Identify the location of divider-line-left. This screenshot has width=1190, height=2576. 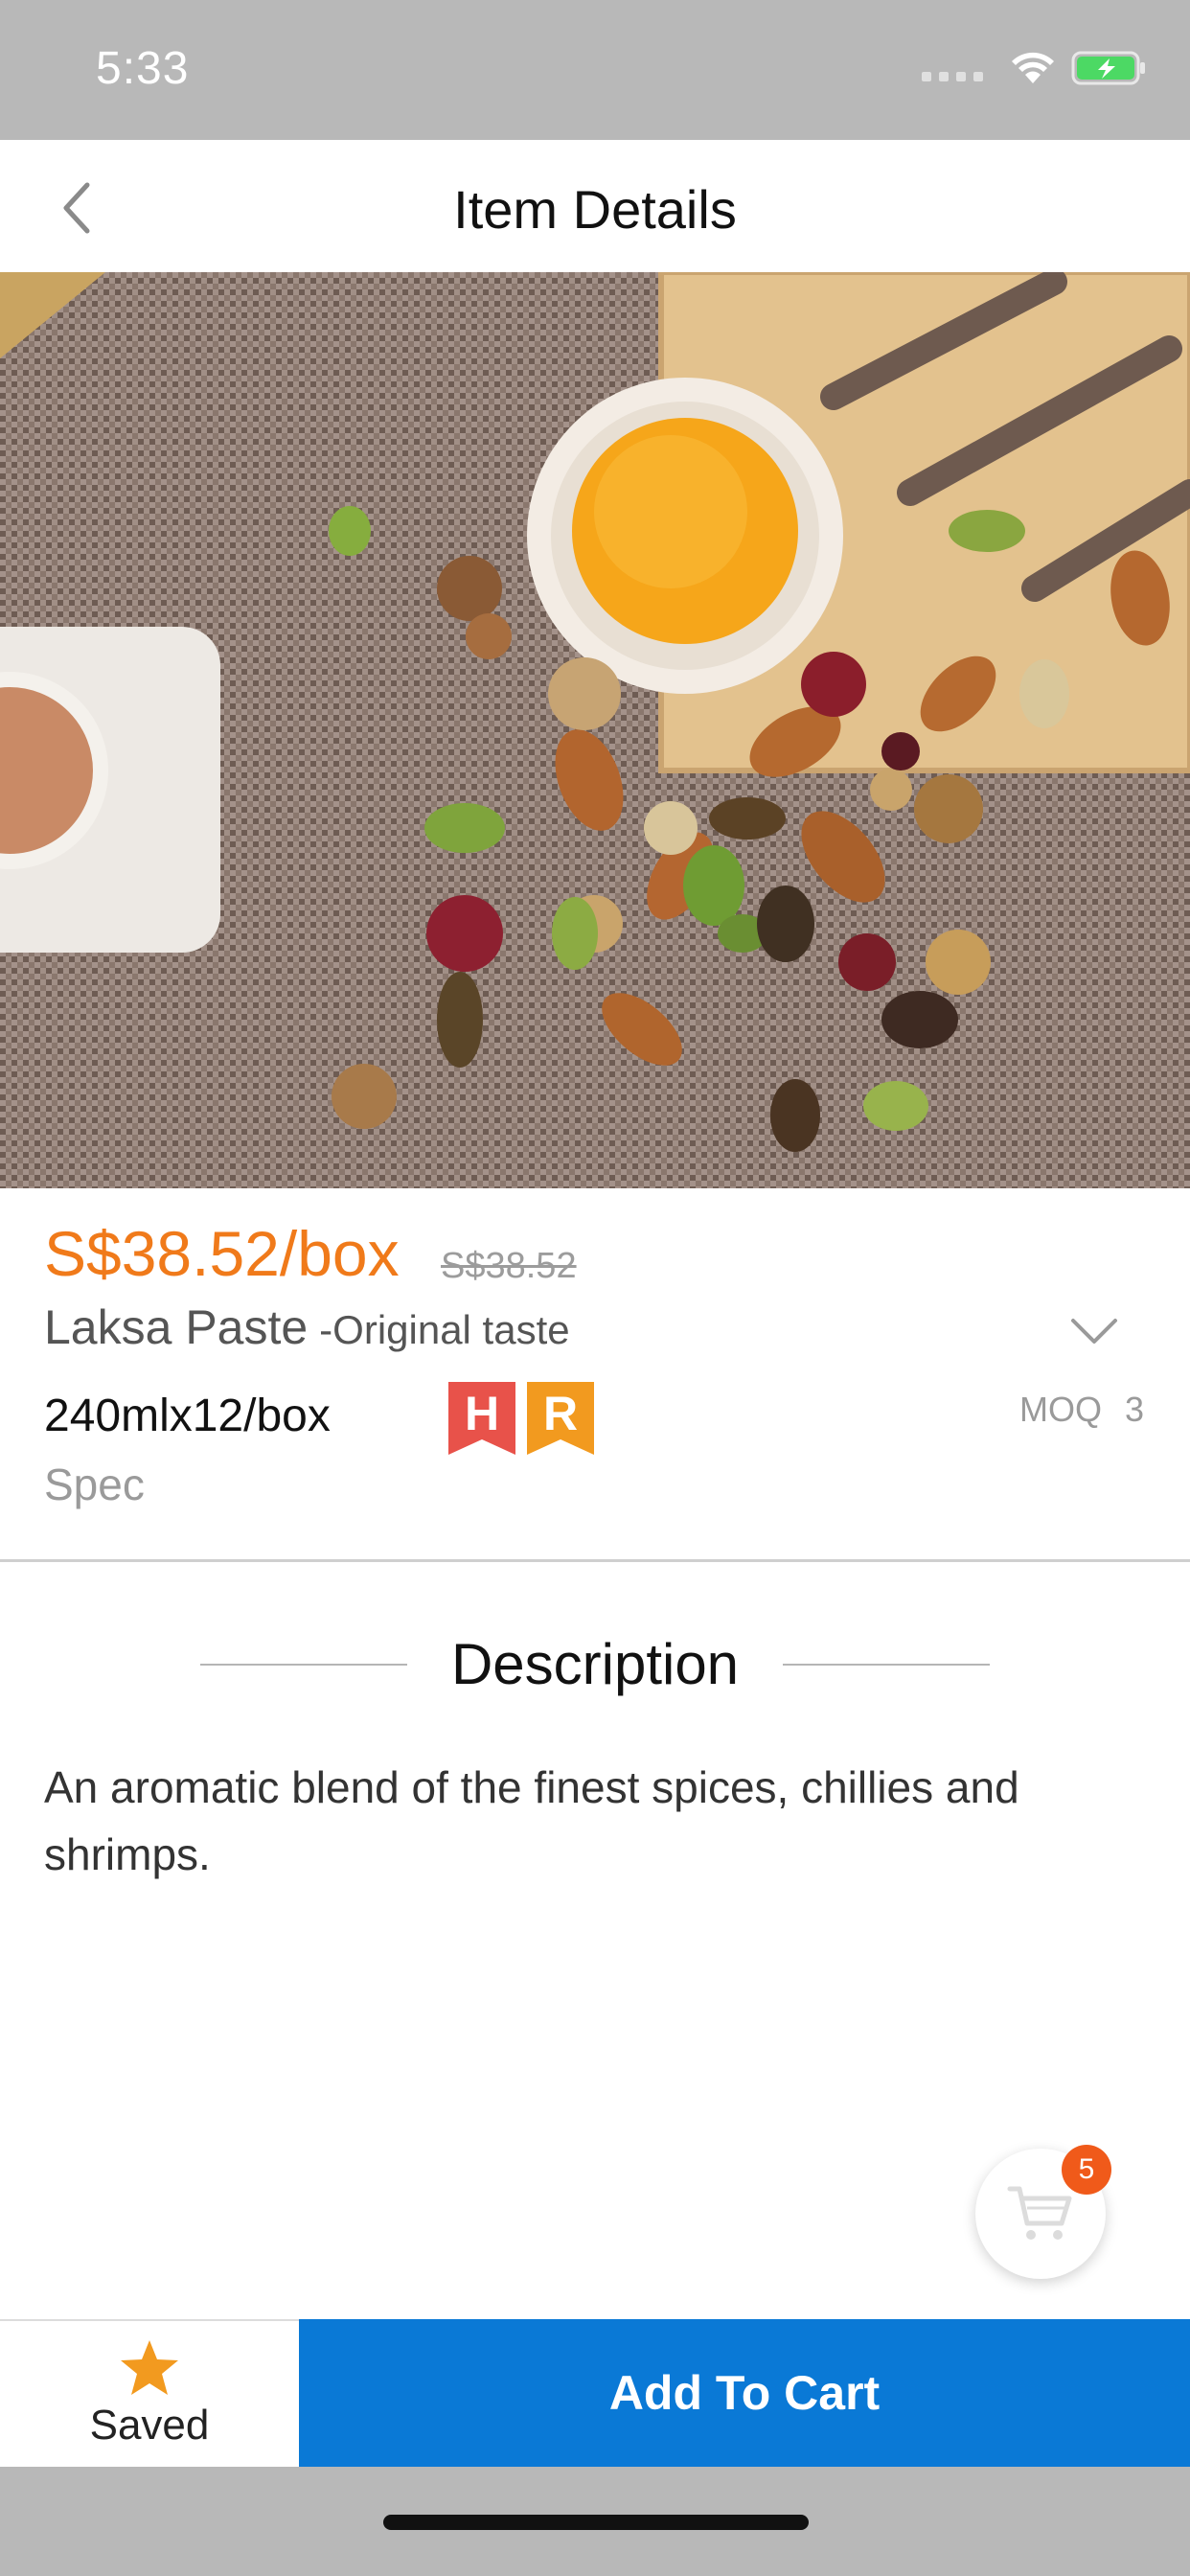
(303, 1664).